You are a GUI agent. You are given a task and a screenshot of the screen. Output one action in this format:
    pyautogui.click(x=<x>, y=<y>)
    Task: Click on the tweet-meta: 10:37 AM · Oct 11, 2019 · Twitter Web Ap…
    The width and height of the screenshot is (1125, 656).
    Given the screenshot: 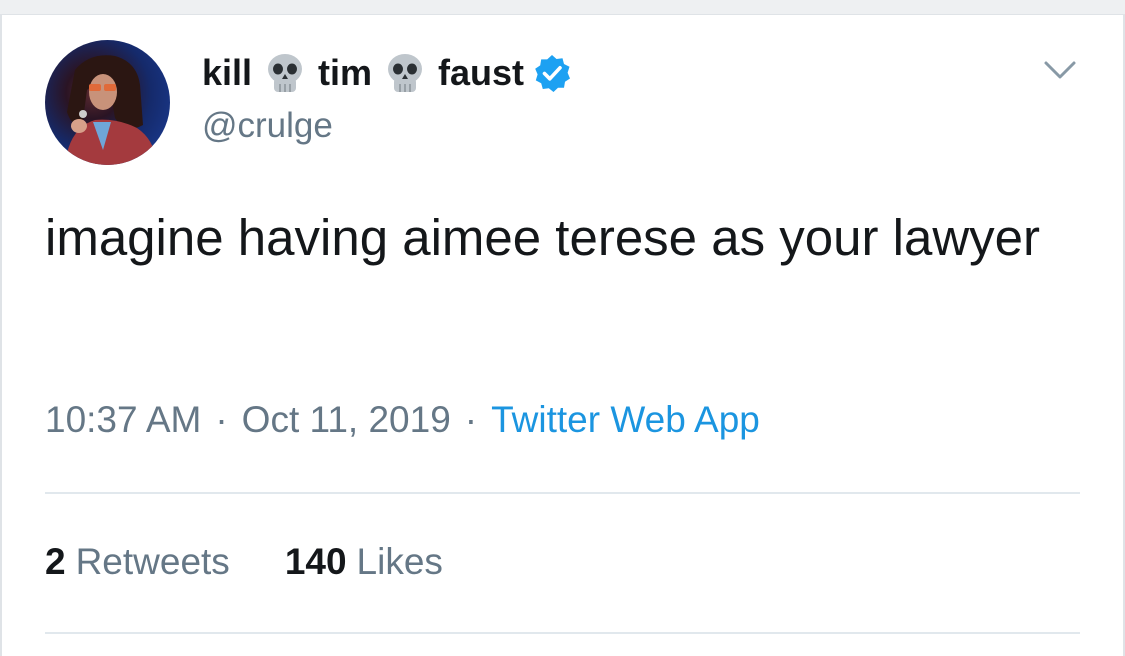 What is the action you would take?
    pyautogui.click(x=402, y=420)
    